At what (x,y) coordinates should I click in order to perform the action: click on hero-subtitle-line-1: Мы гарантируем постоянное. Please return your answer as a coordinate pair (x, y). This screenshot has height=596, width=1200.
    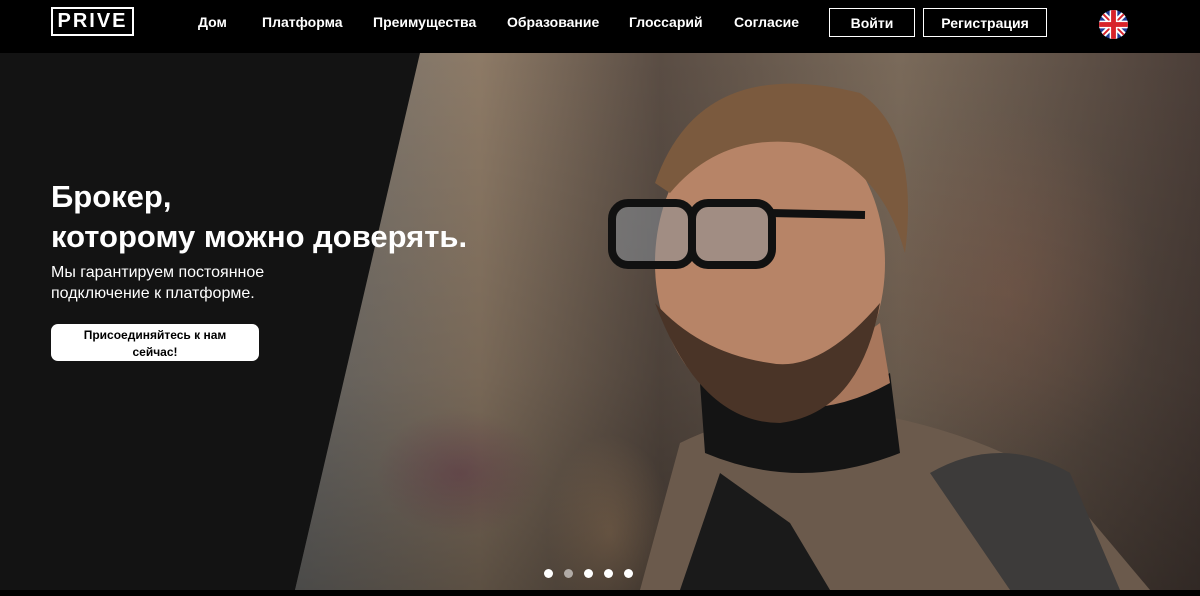
    Looking at the image, I should click on (158, 272).